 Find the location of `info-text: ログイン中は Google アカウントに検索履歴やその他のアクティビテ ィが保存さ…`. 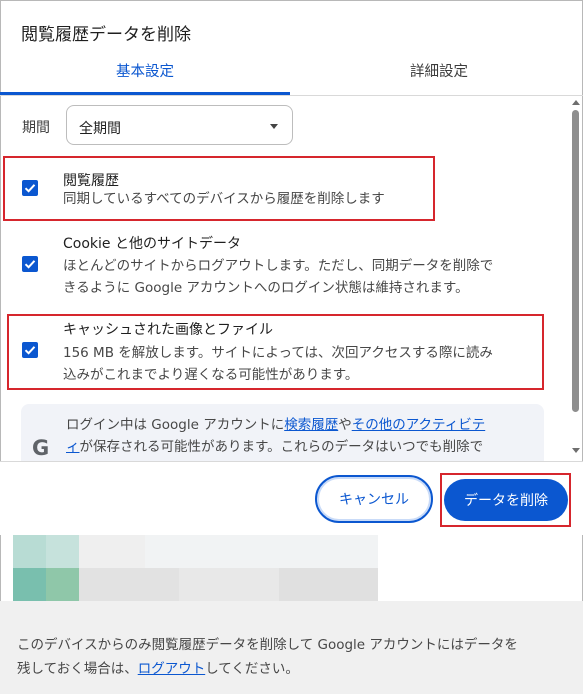

info-text: ログイン中は Google アカウントに検索履歴やその他のアクティビテ ィが保存さ… is located at coordinates (276, 436).